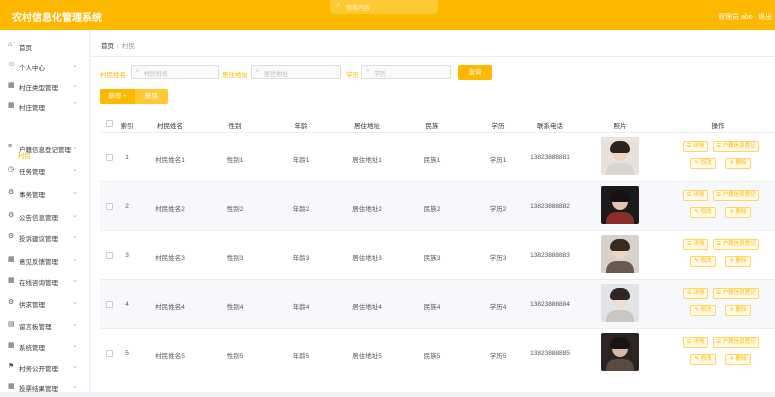 The height and width of the screenshot is (397, 775). Describe the element at coordinates (235, 75) in the screenshot. I see `filter-label-address: 居住地址` at that location.